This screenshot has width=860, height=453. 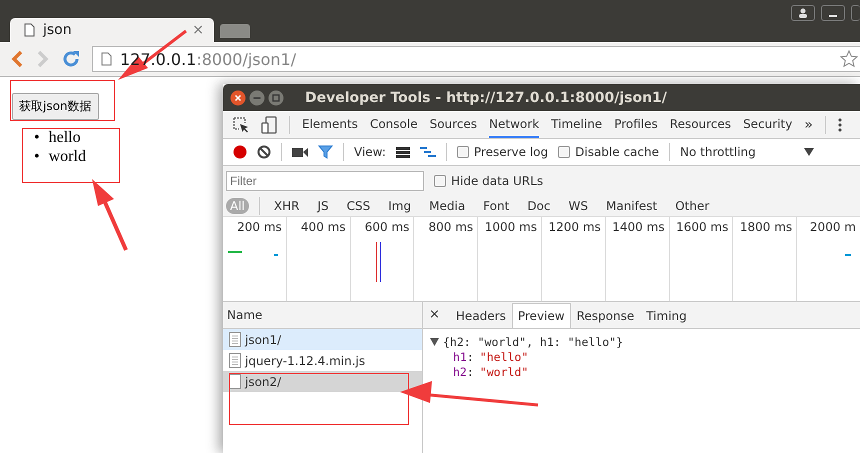 What do you see at coordinates (636, 124) in the screenshot?
I see `panel-tab: Profiles` at bounding box center [636, 124].